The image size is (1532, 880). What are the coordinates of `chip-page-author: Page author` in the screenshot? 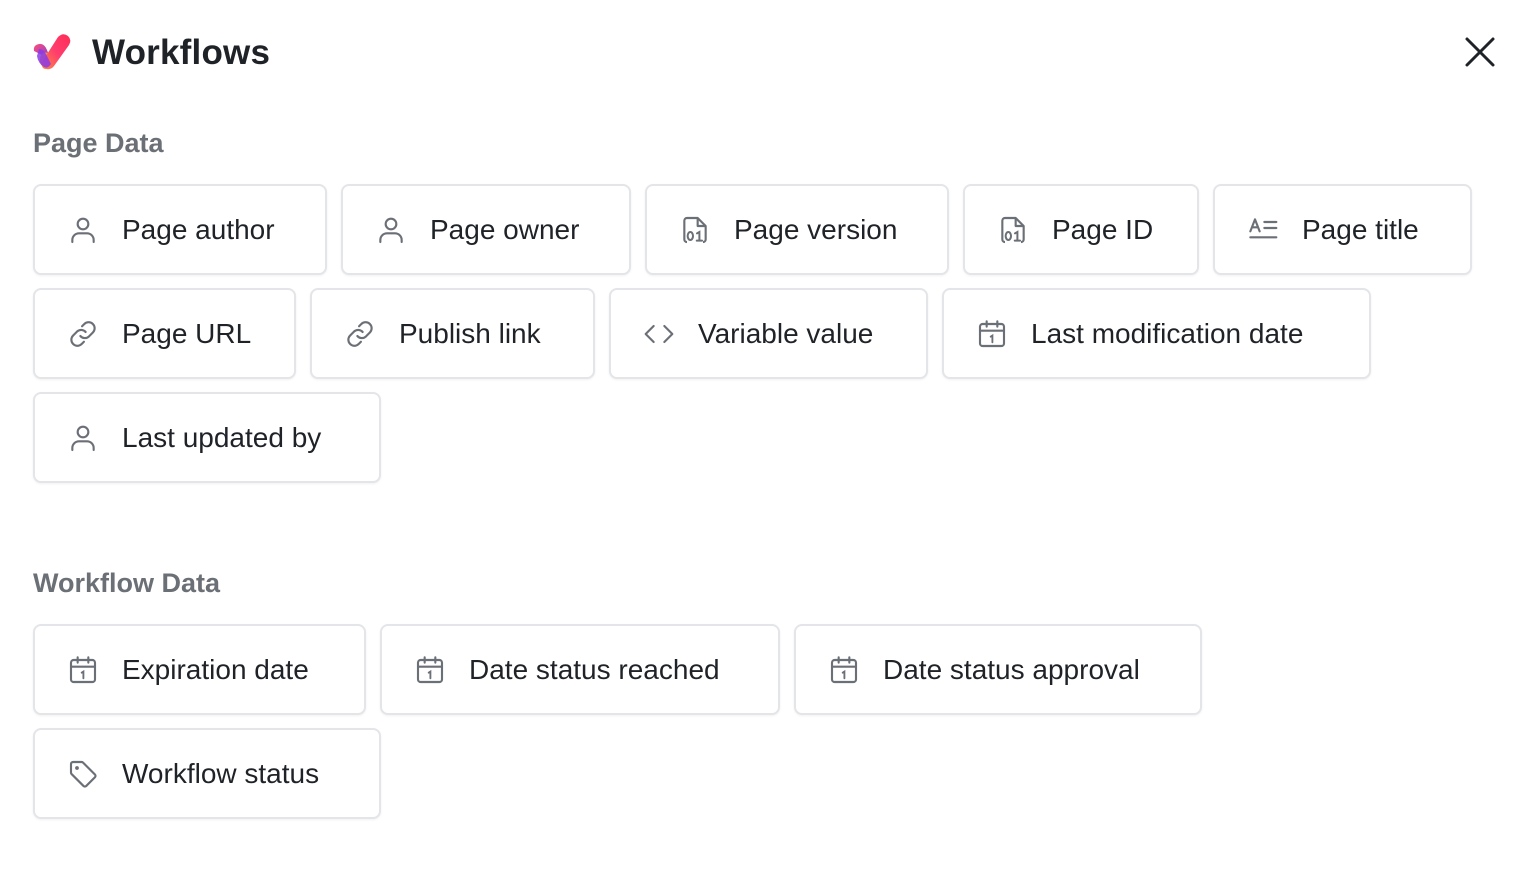 It's located at (180, 229).